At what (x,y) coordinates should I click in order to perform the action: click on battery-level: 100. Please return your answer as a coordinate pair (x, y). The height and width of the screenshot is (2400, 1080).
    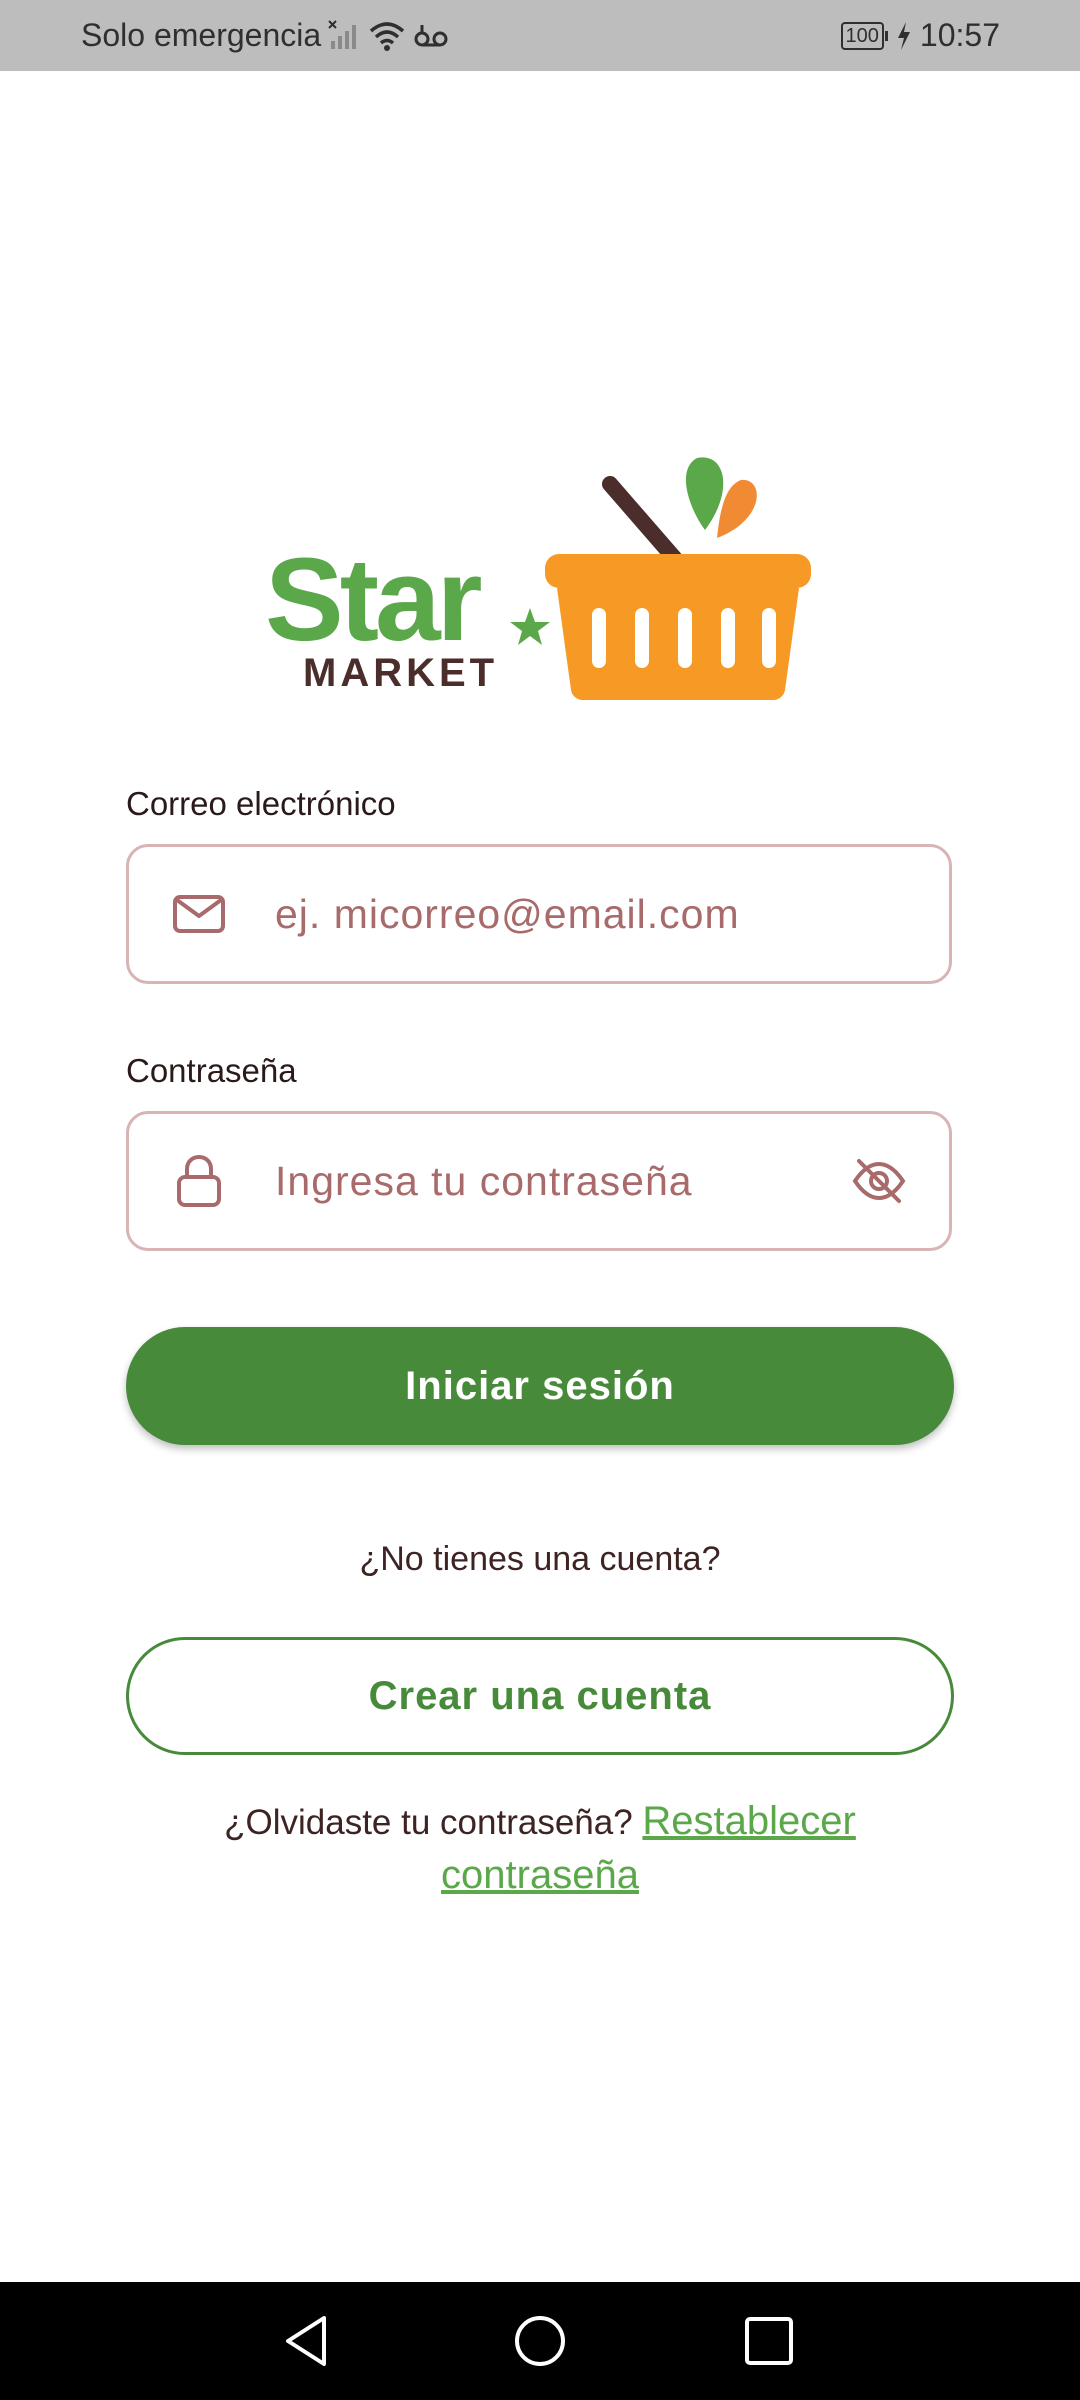
    Looking at the image, I should click on (862, 35).